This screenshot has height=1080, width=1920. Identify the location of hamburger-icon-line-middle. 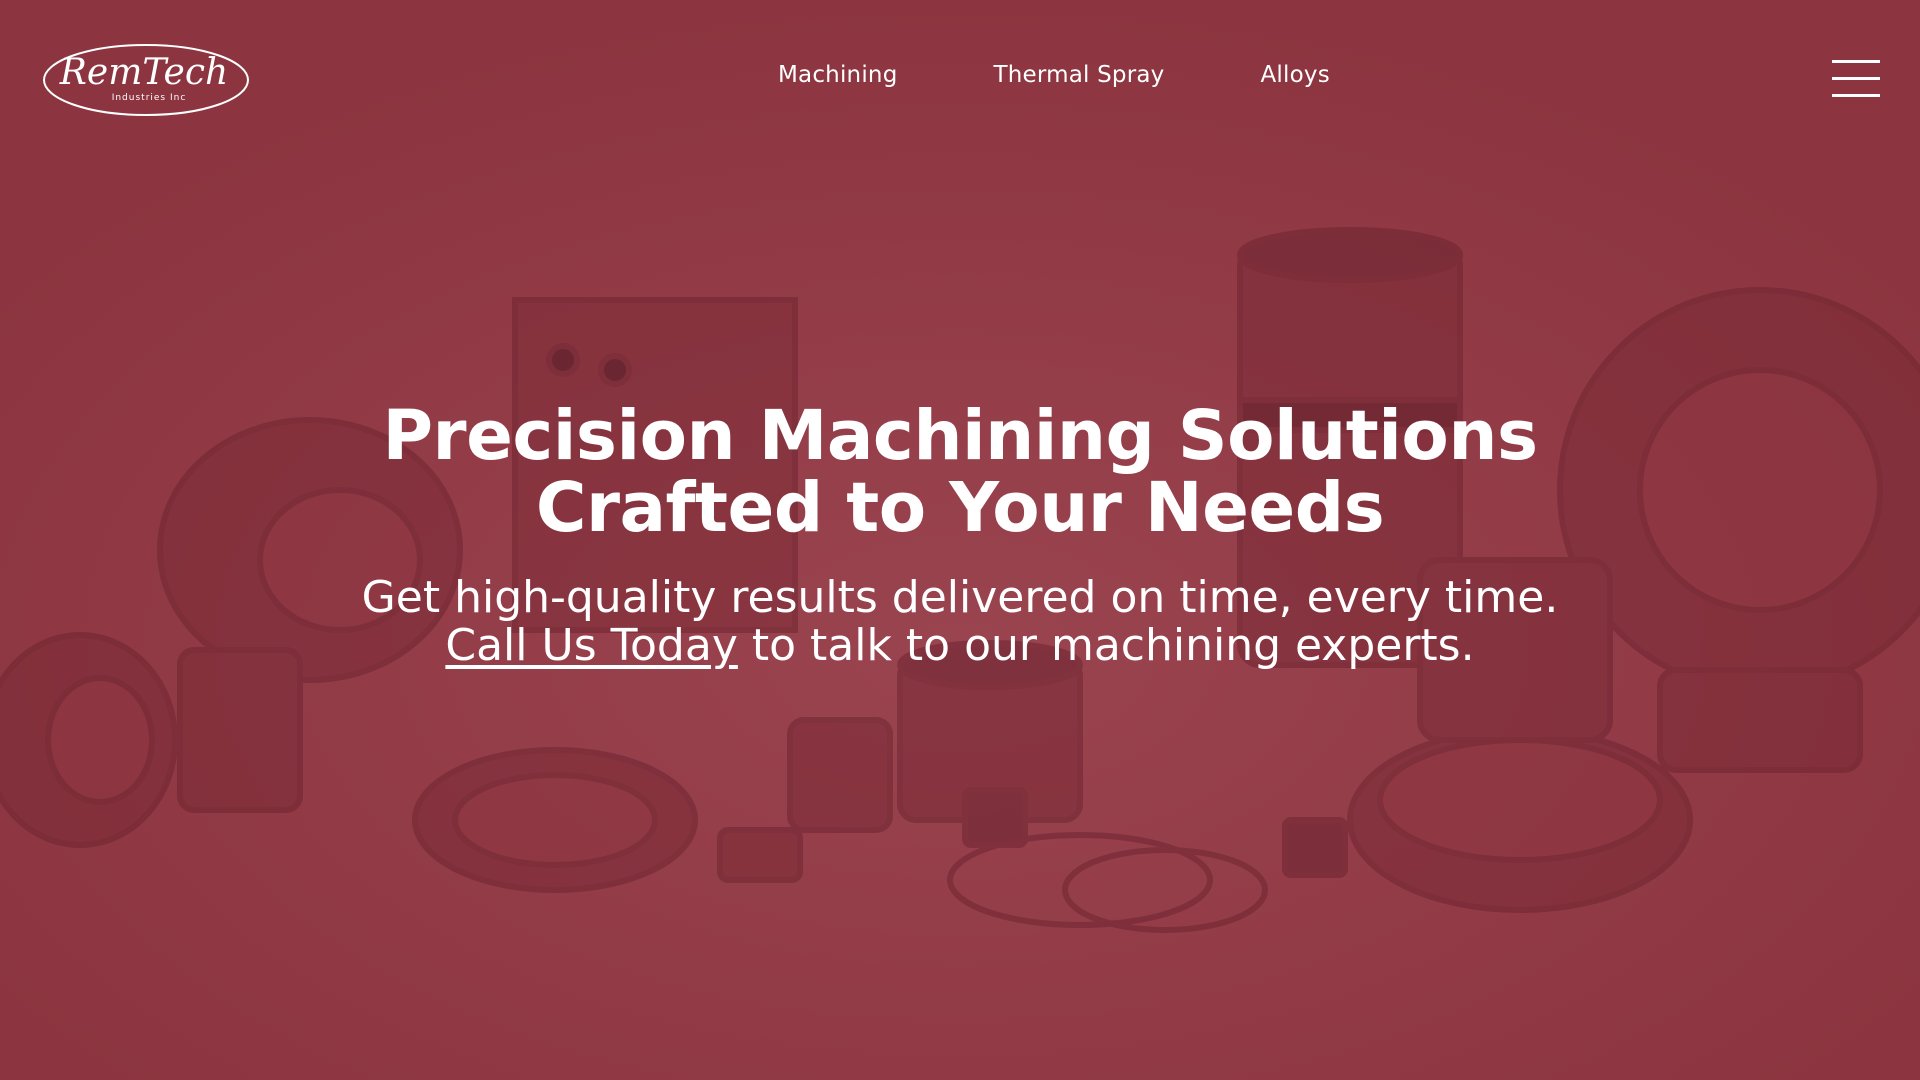
(1856, 78).